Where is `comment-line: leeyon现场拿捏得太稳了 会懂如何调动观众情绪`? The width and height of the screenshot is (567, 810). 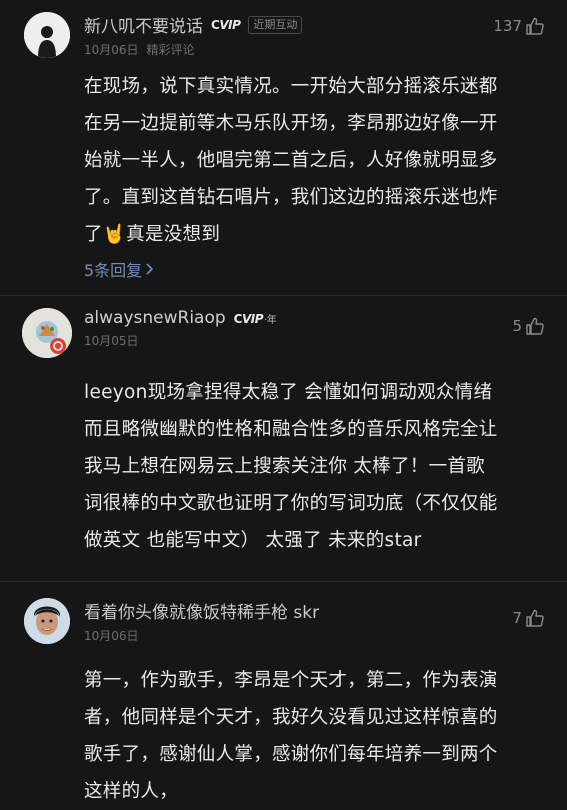
comment-line: leeyon现场拿捏得太稳了 会懂如何调动观众情绪 is located at coordinates (288, 392).